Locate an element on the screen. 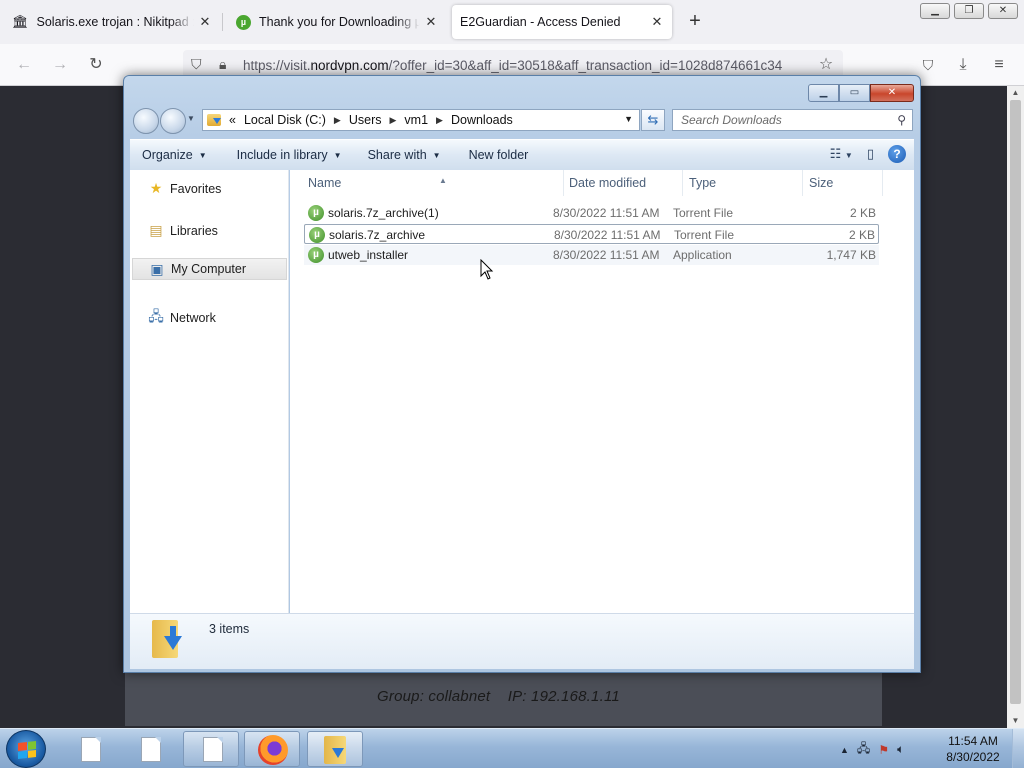 The height and width of the screenshot is (768, 1024). hamburger-menu-icon: ≡ is located at coordinates (999, 65).